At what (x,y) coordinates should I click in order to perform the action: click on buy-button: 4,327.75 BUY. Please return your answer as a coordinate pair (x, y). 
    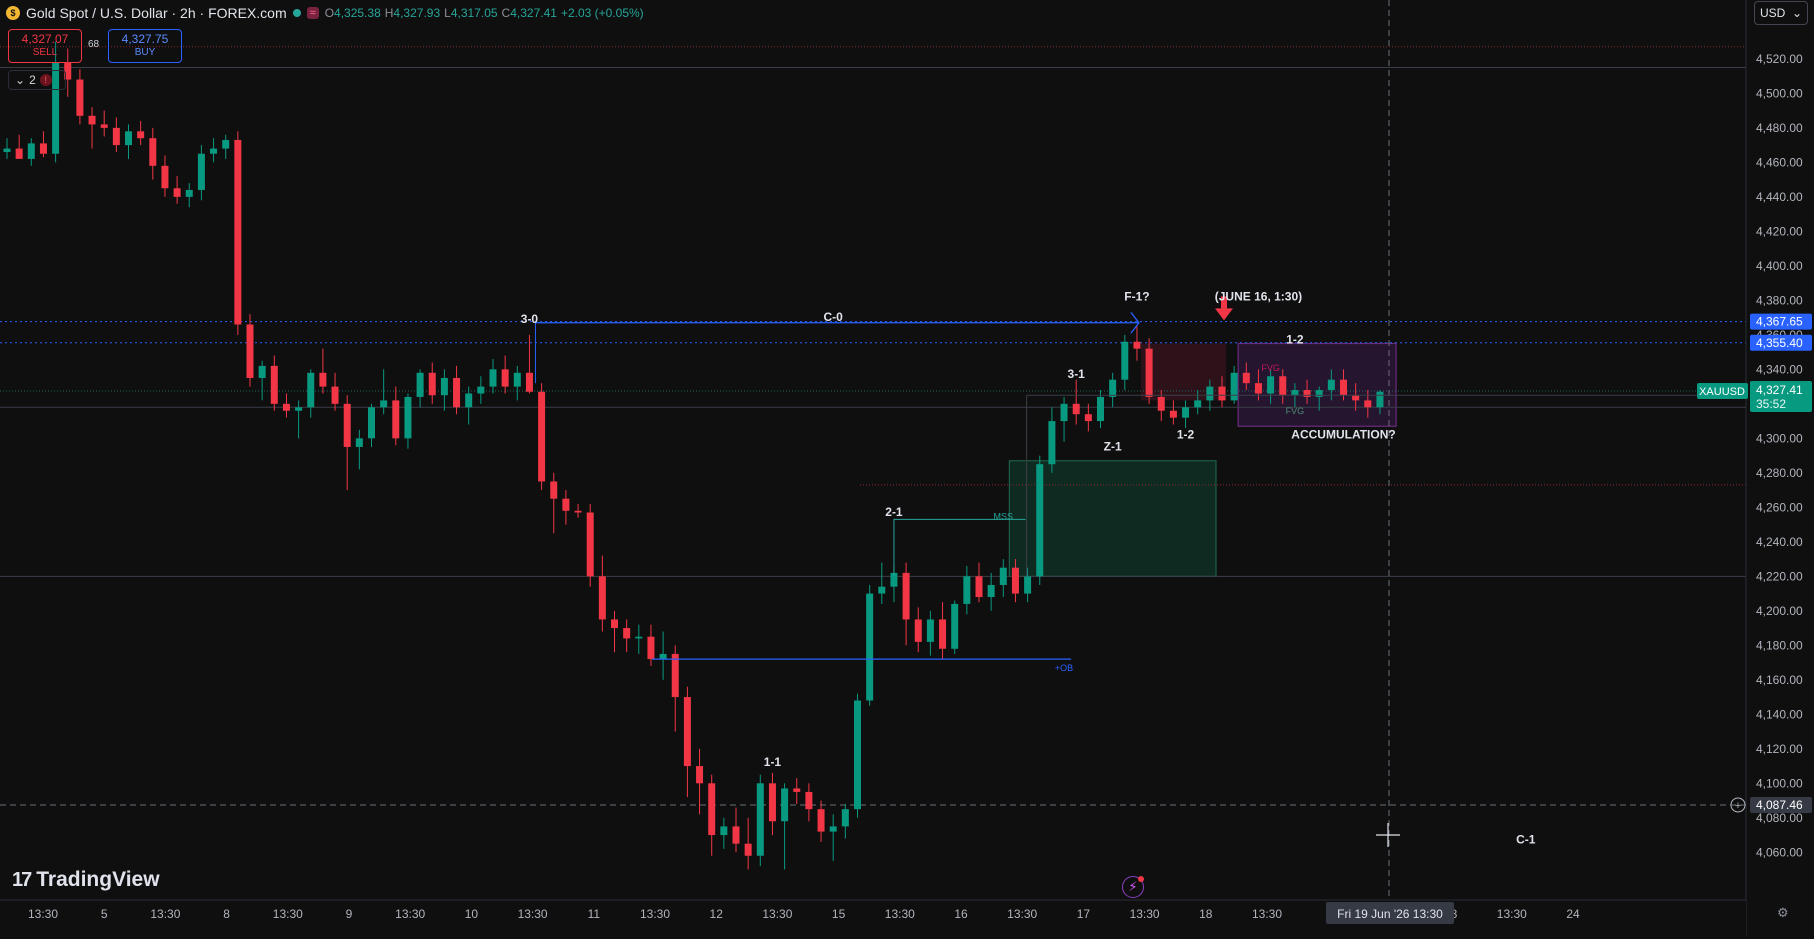
    Looking at the image, I should click on (145, 46).